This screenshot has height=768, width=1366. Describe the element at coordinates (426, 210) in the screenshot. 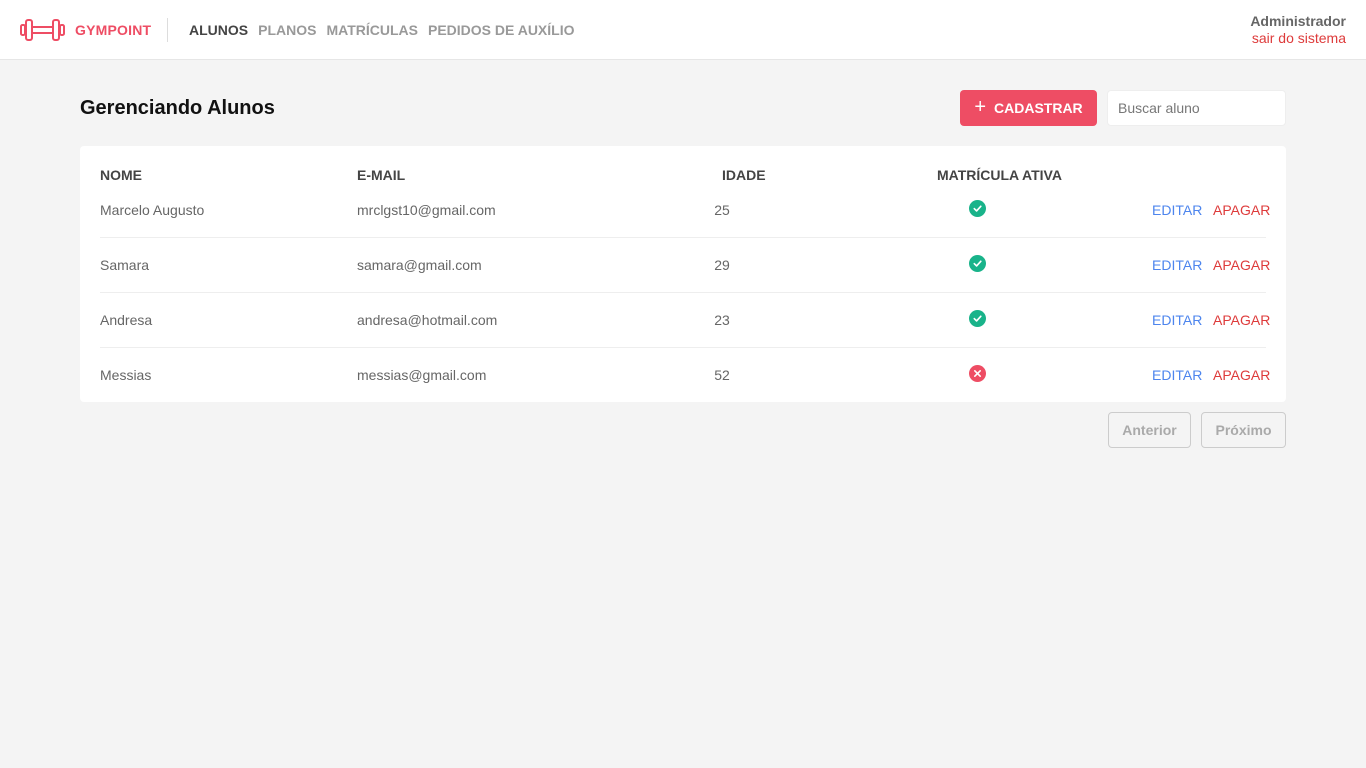

I see `student-email: mrclgst10@gmail.com` at that location.